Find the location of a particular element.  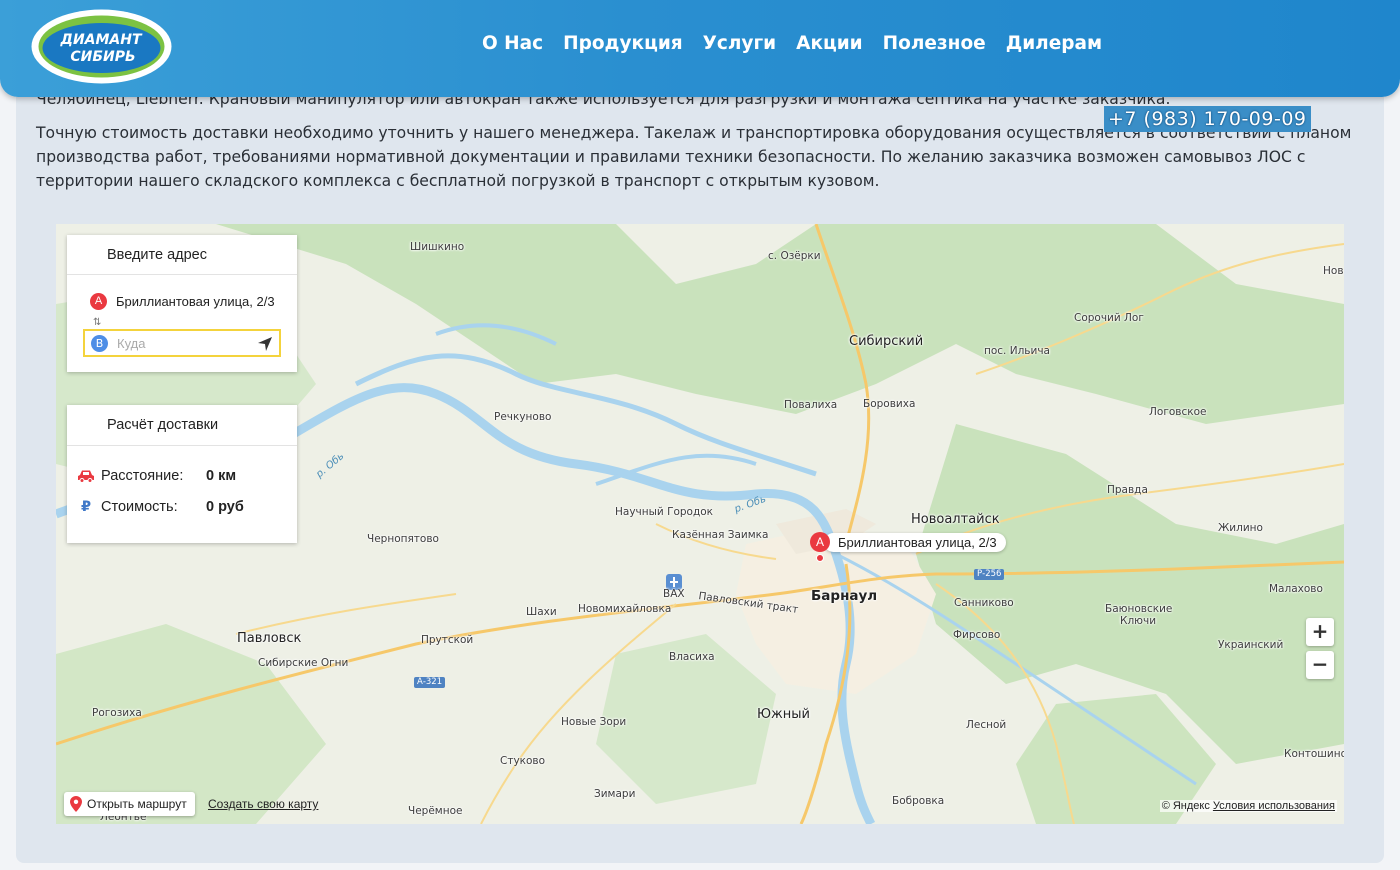

cost-row: ₽ Стоимость: 0 руб is located at coordinates (160, 507).